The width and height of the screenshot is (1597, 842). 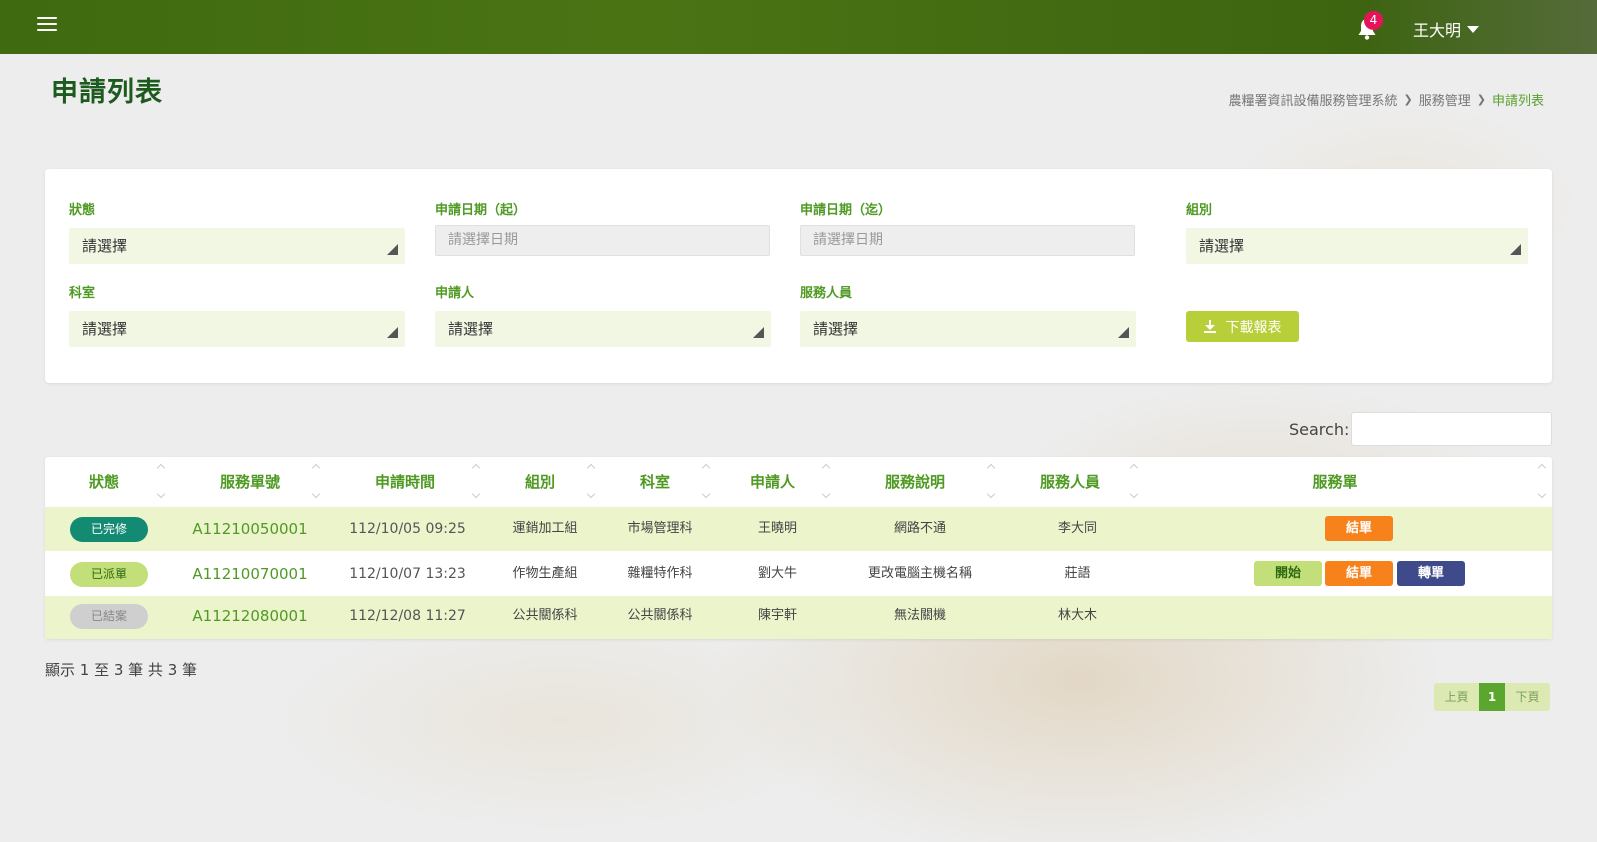 What do you see at coordinates (1527, 697) in the screenshot?
I see `pagination-next-button: 下頁` at bounding box center [1527, 697].